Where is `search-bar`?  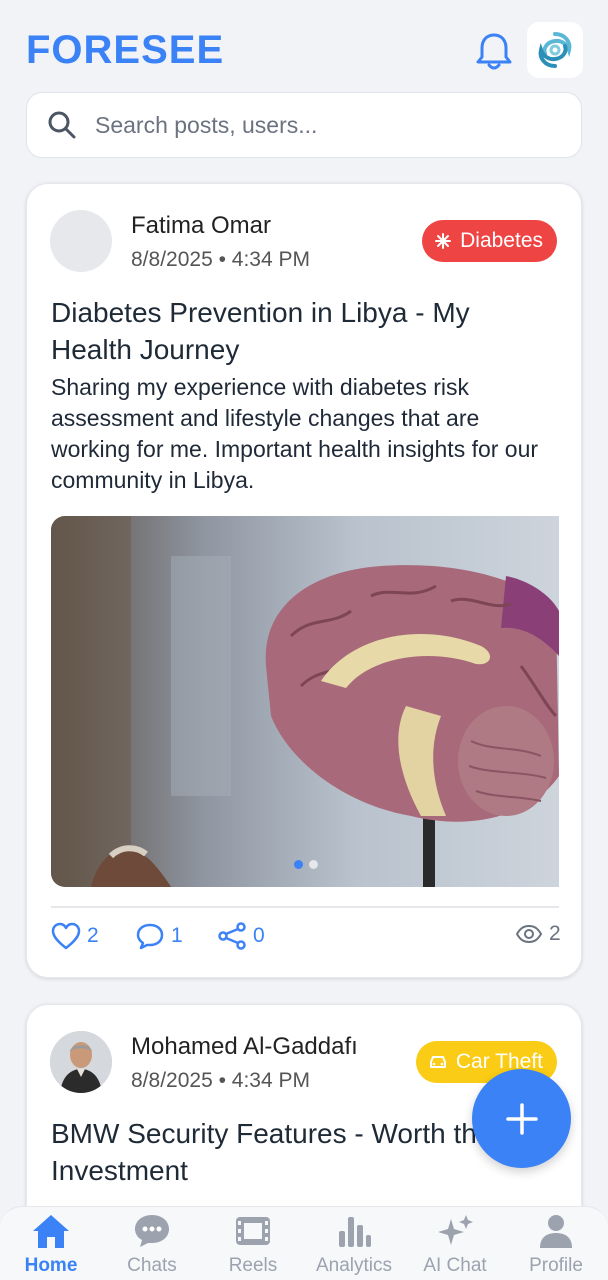 search-bar is located at coordinates (304, 125).